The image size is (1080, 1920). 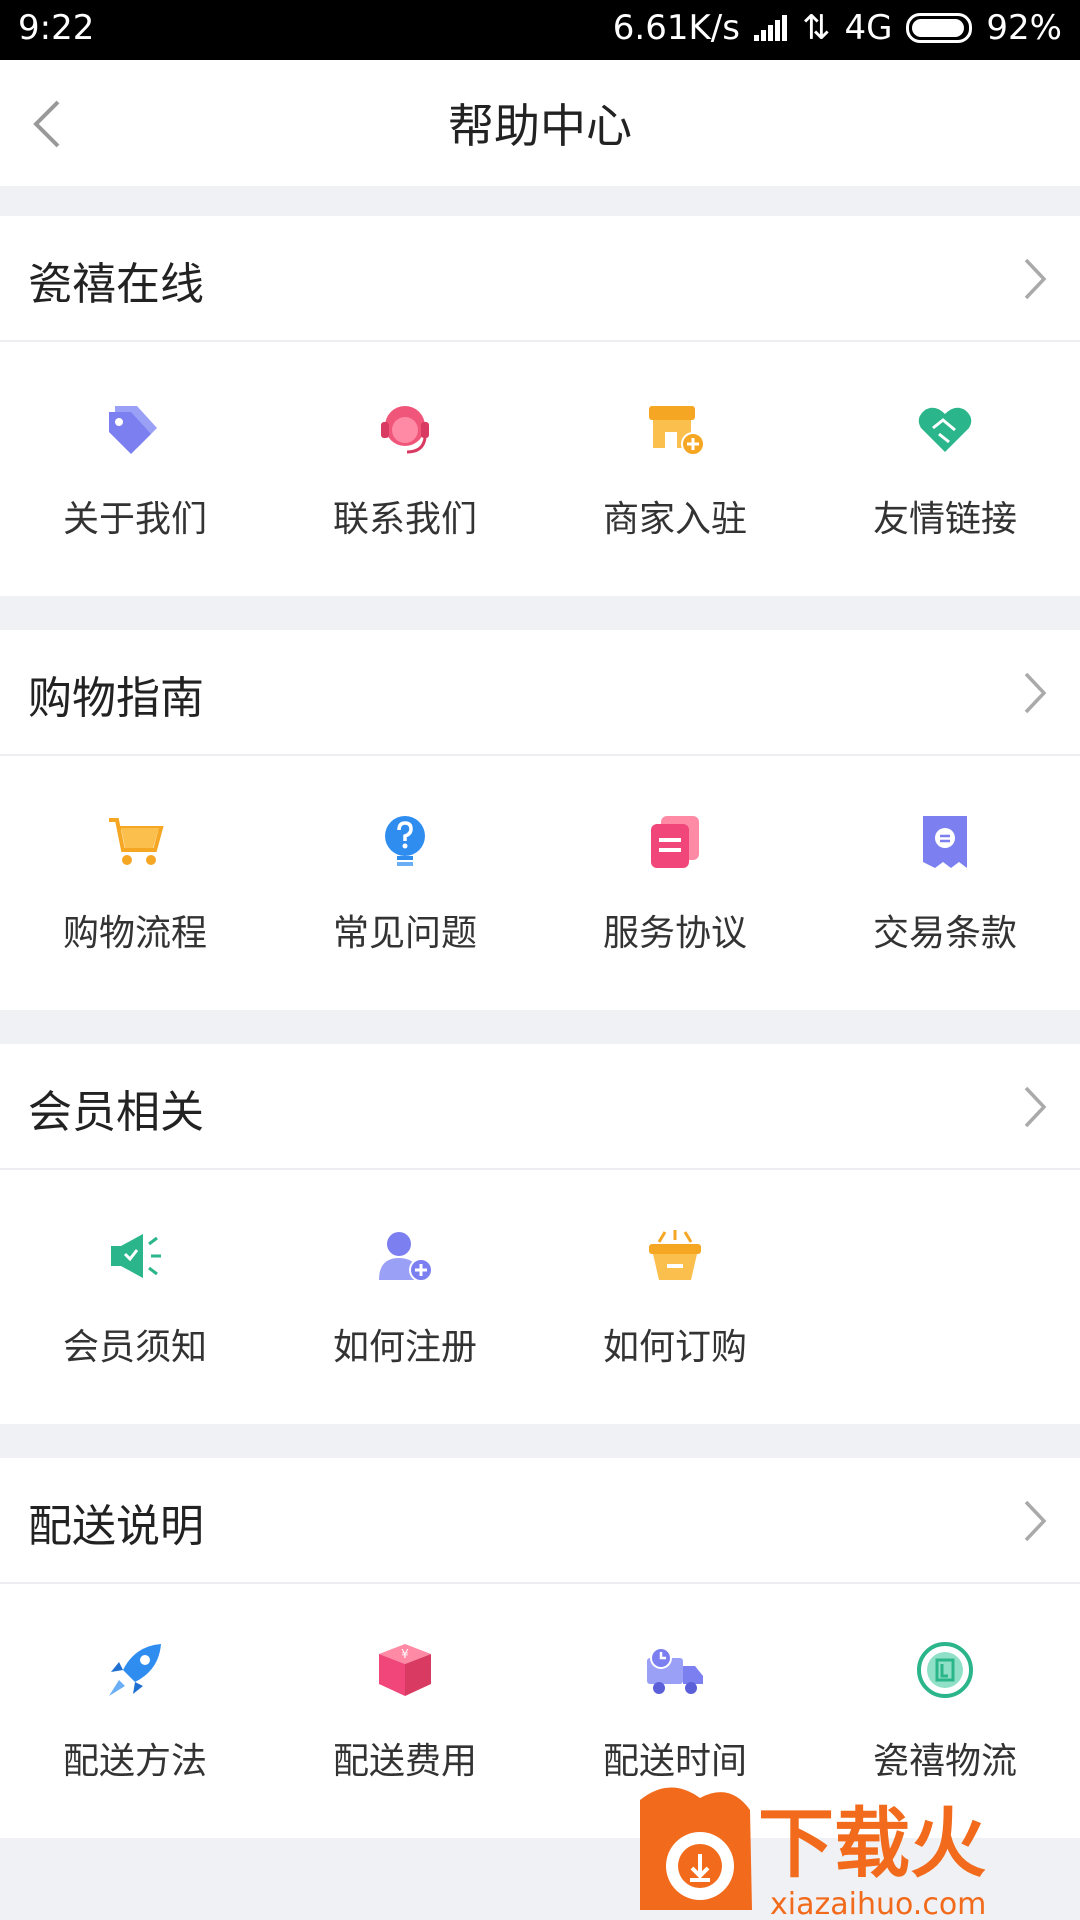 I want to click on grid-item-label: 友情链接, so click(x=944, y=519).